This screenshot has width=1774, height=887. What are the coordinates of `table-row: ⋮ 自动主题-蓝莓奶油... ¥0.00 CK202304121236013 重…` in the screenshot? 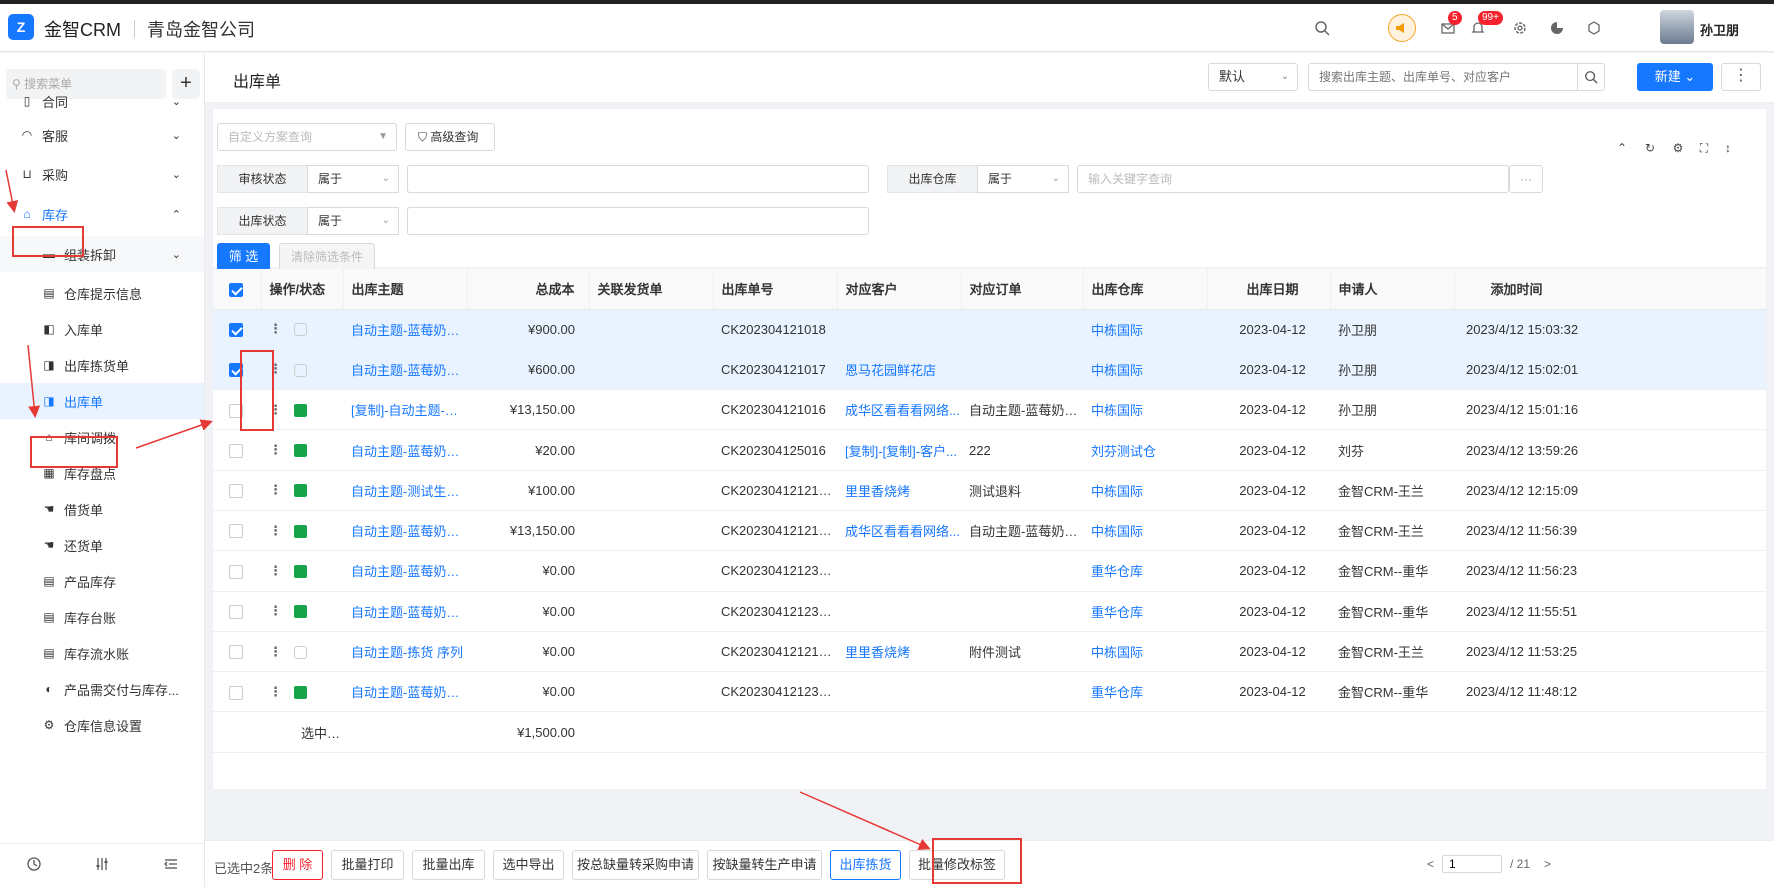 It's located at (989, 692).